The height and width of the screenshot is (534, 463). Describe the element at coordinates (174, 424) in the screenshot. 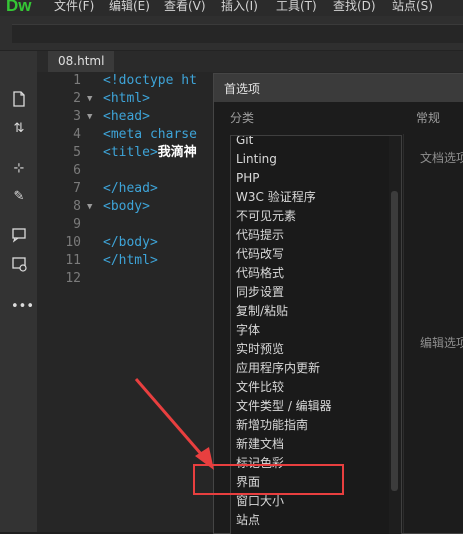

I see `annotation-arrow` at that location.